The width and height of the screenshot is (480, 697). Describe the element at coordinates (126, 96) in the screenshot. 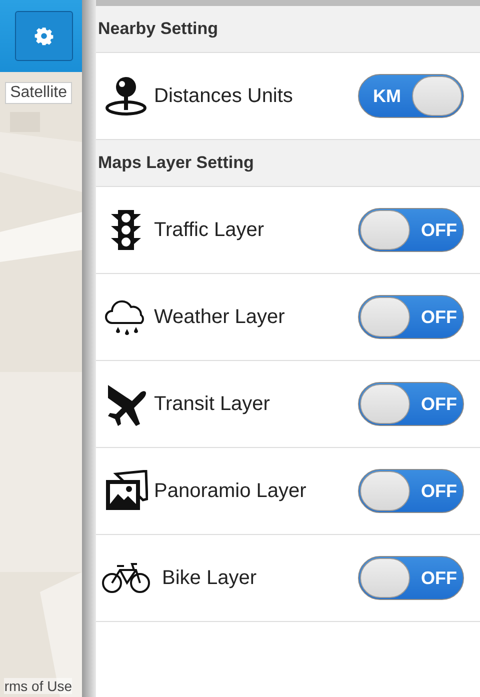

I see `location-pin-icon` at that location.